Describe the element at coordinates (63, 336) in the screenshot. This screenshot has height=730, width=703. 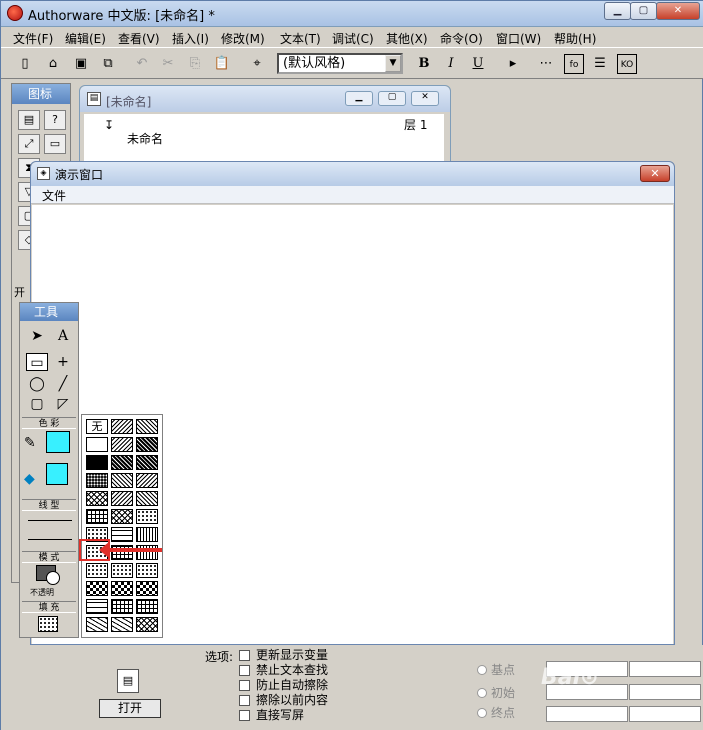
I see `text-tool: A` at that location.